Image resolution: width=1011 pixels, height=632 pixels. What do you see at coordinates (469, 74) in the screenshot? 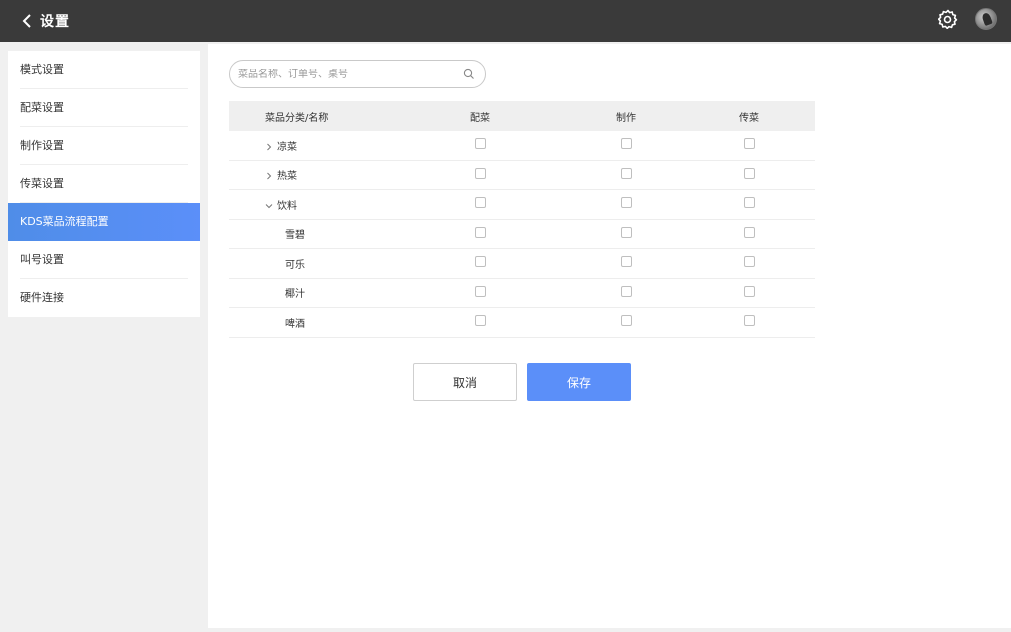
I see `search-icon` at bounding box center [469, 74].